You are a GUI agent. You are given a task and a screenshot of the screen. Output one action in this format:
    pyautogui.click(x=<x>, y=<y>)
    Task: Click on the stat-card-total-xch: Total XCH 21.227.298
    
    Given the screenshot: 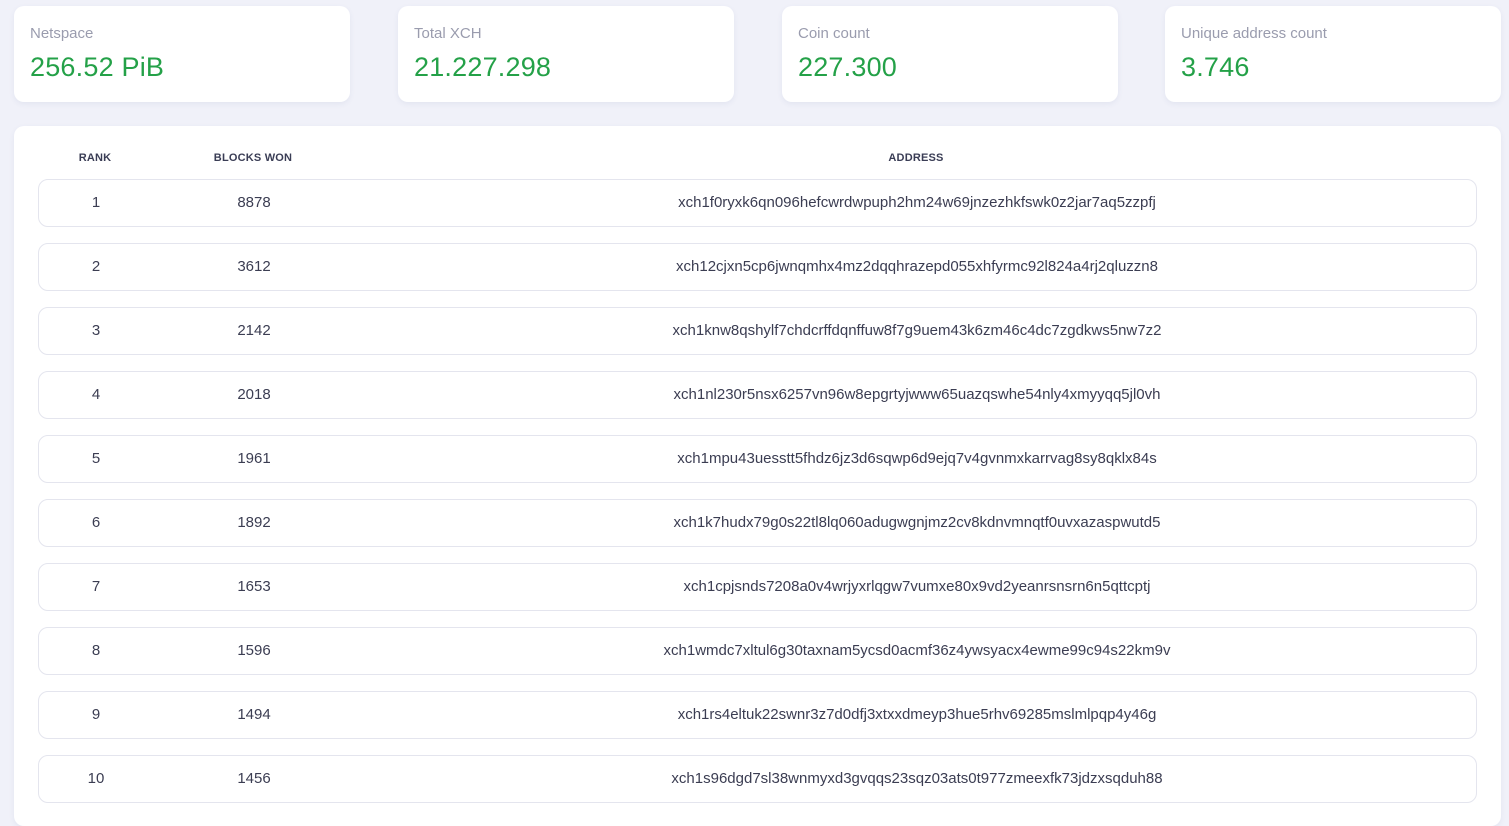 What is the action you would take?
    pyautogui.click(x=566, y=54)
    